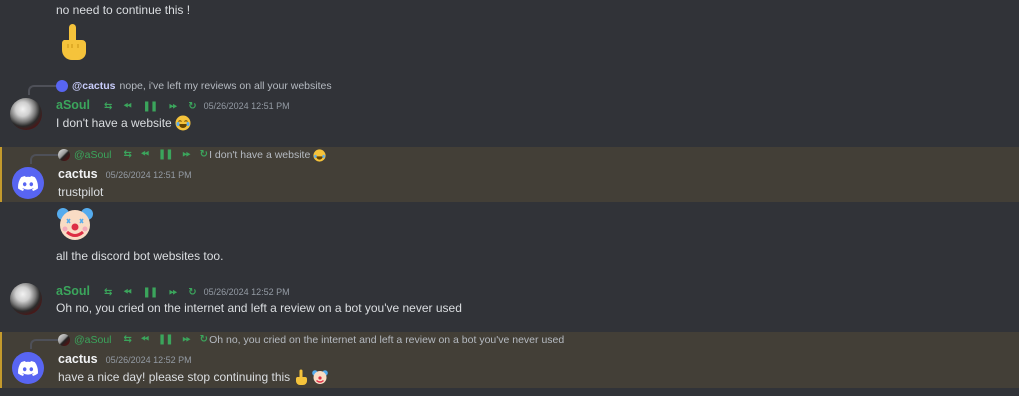 This screenshot has width=1019, height=396. Describe the element at coordinates (140, 256) in the screenshot. I see `message-text: all the discord bot websites too.` at that location.